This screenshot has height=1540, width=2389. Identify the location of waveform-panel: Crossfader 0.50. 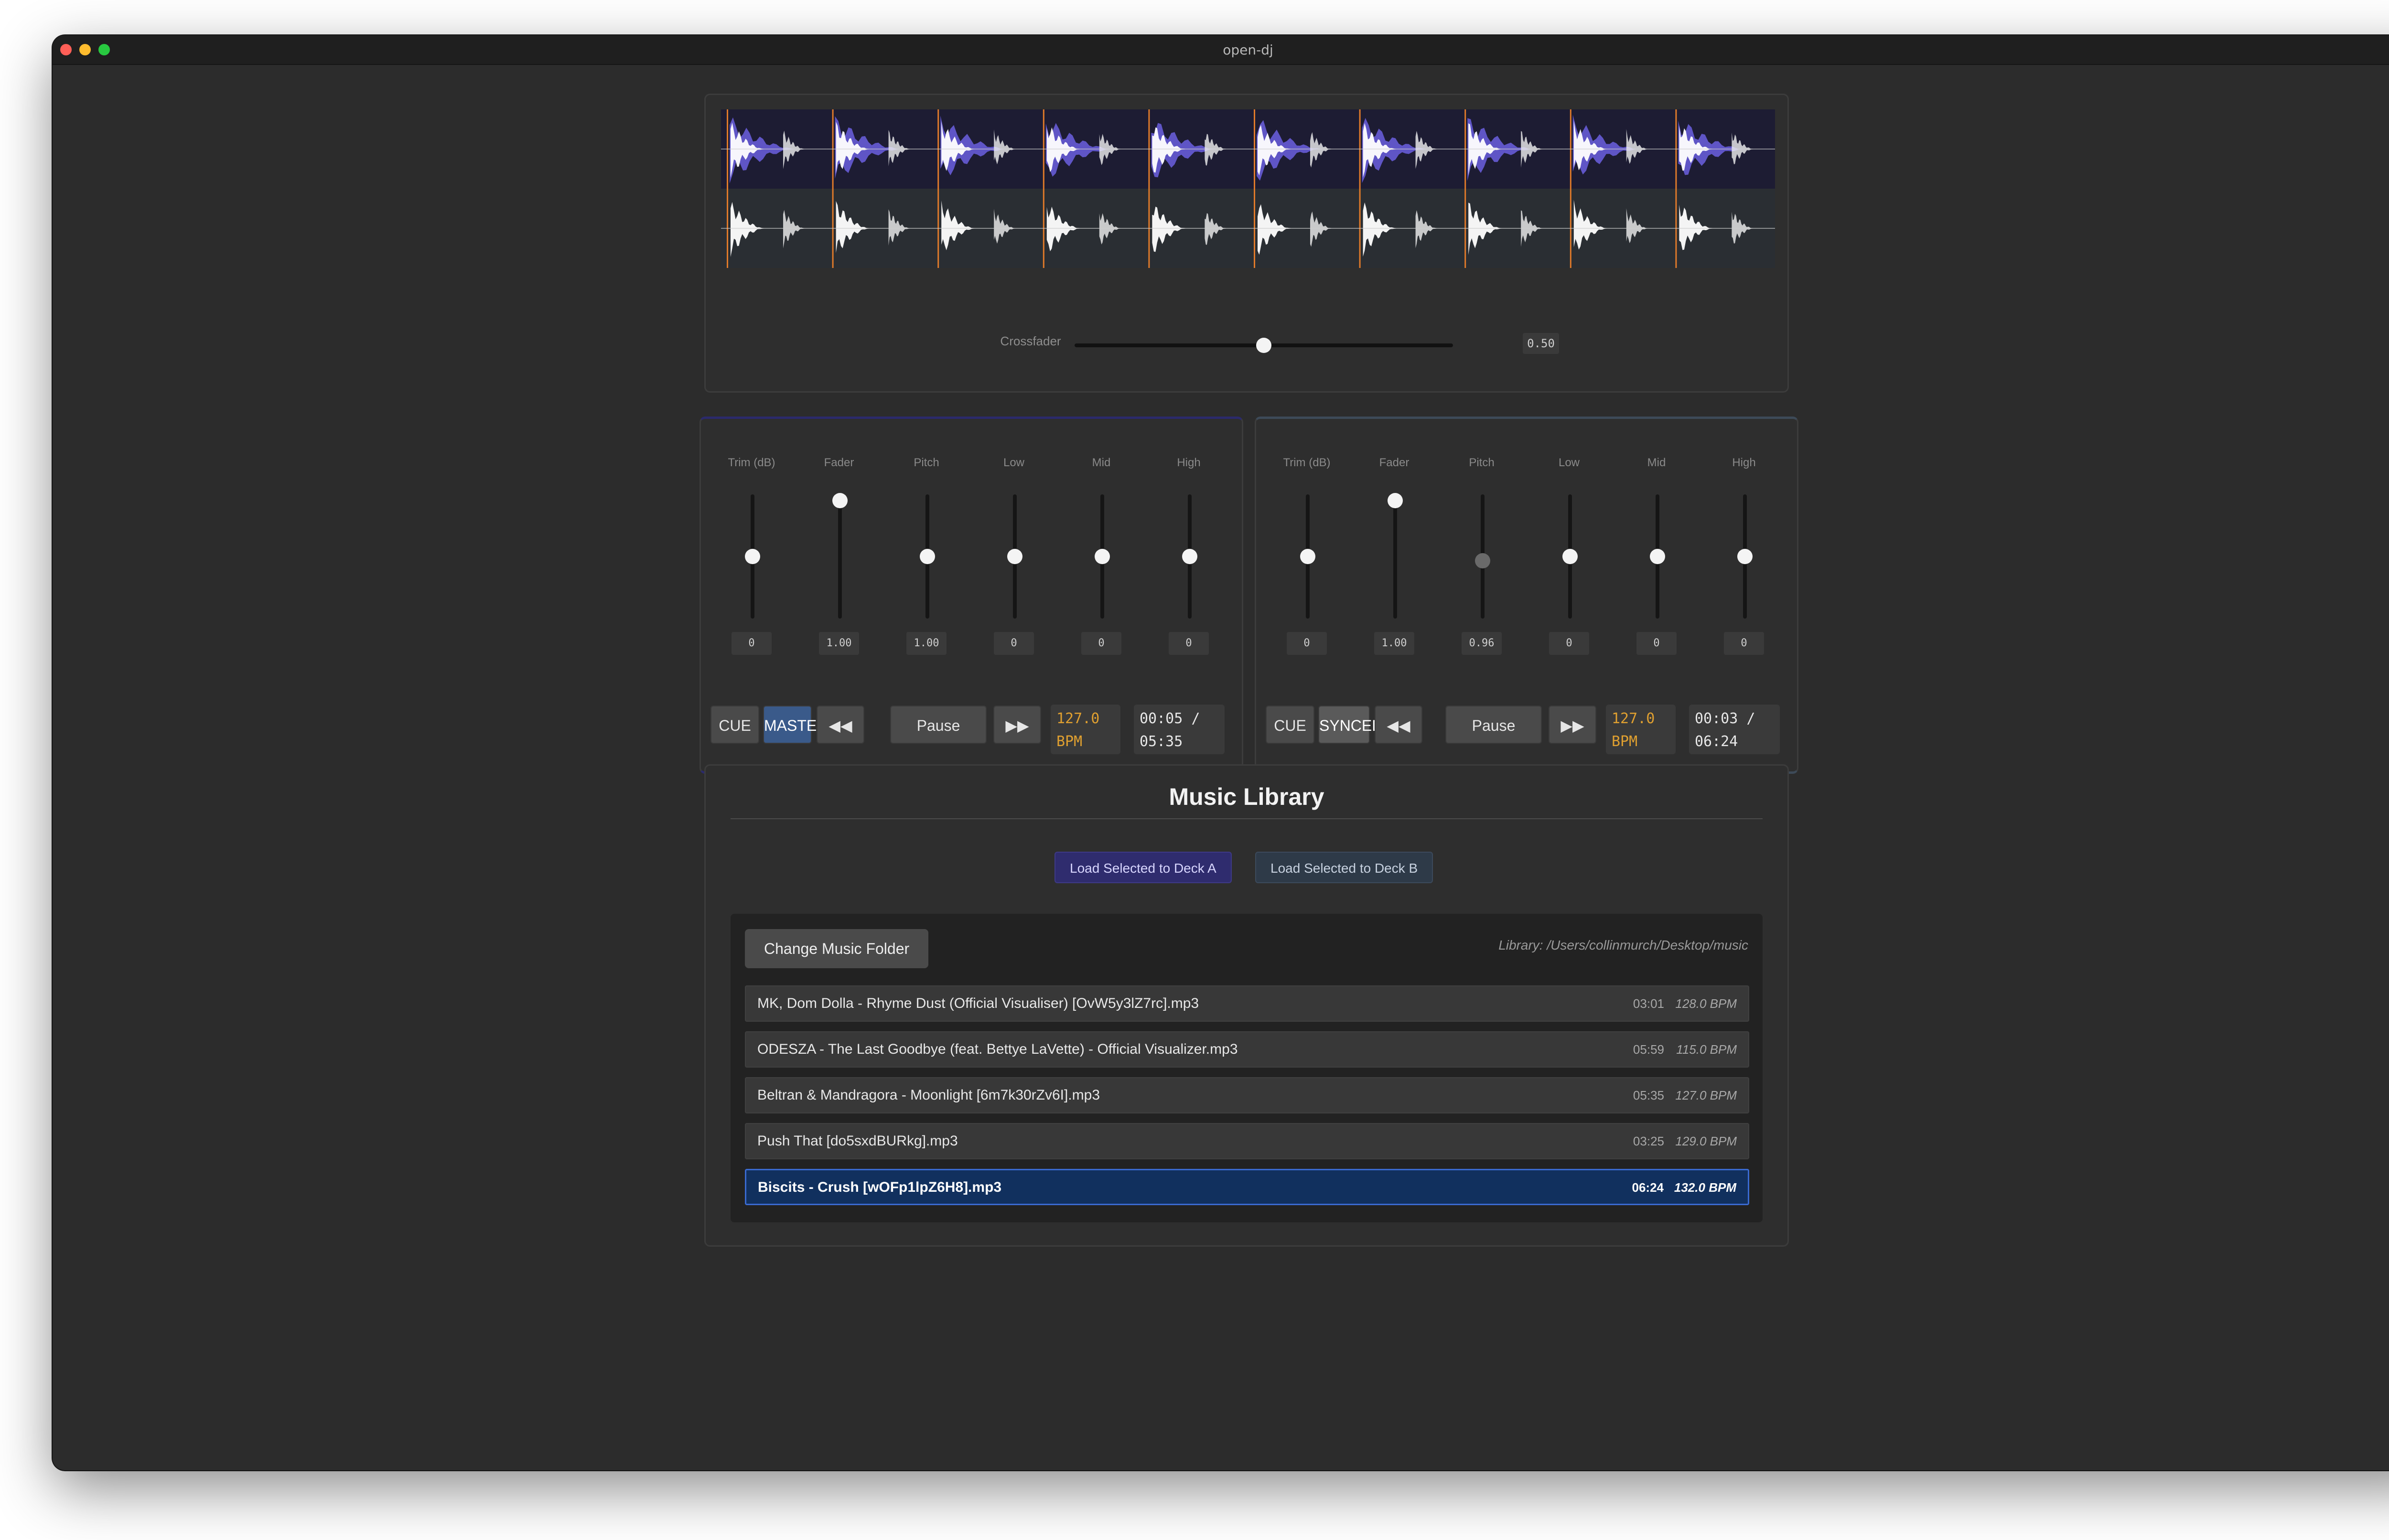
(1246, 243).